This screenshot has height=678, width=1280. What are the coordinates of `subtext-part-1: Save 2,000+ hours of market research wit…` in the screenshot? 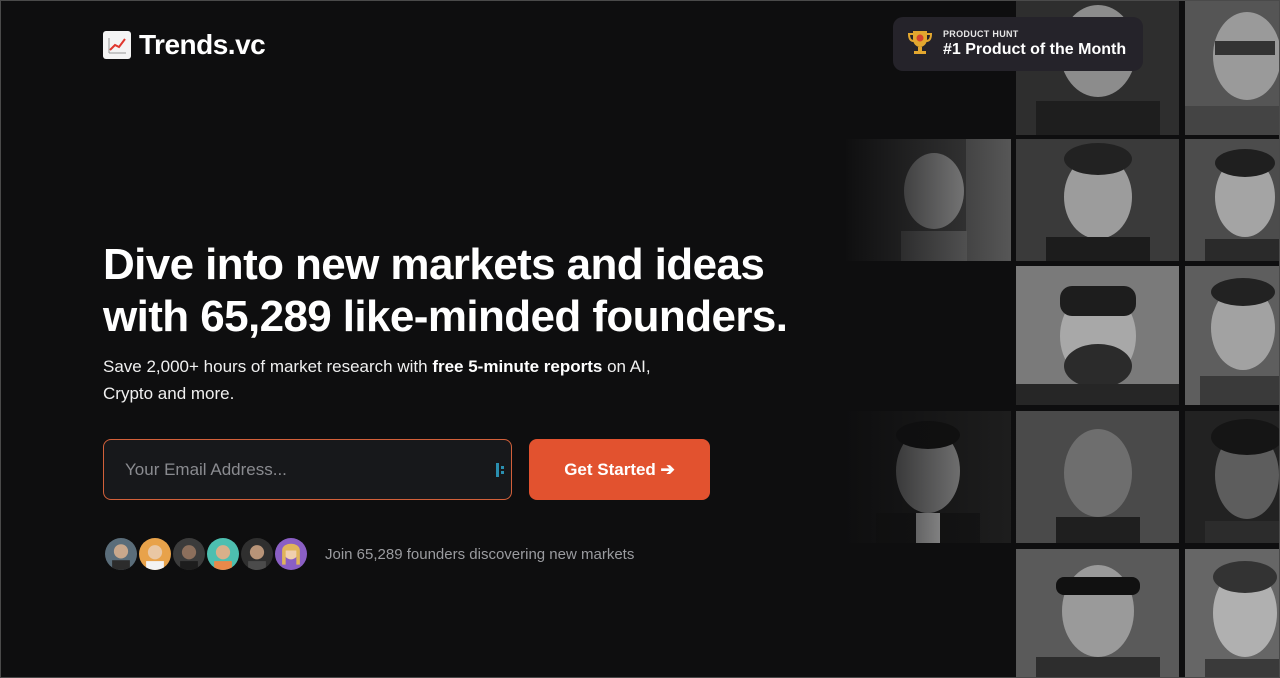 It's located at (268, 366).